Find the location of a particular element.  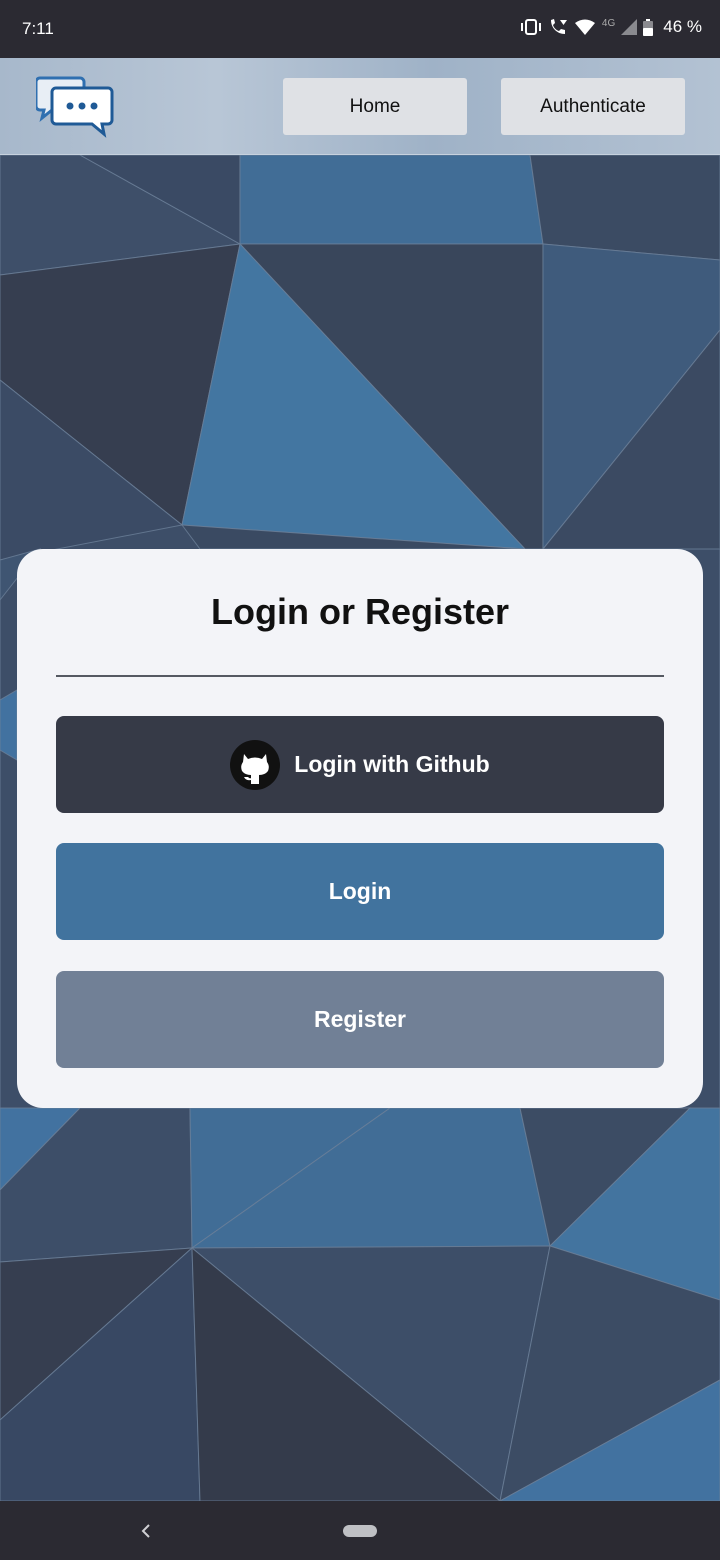

github-icon is located at coordinates (255, 764).